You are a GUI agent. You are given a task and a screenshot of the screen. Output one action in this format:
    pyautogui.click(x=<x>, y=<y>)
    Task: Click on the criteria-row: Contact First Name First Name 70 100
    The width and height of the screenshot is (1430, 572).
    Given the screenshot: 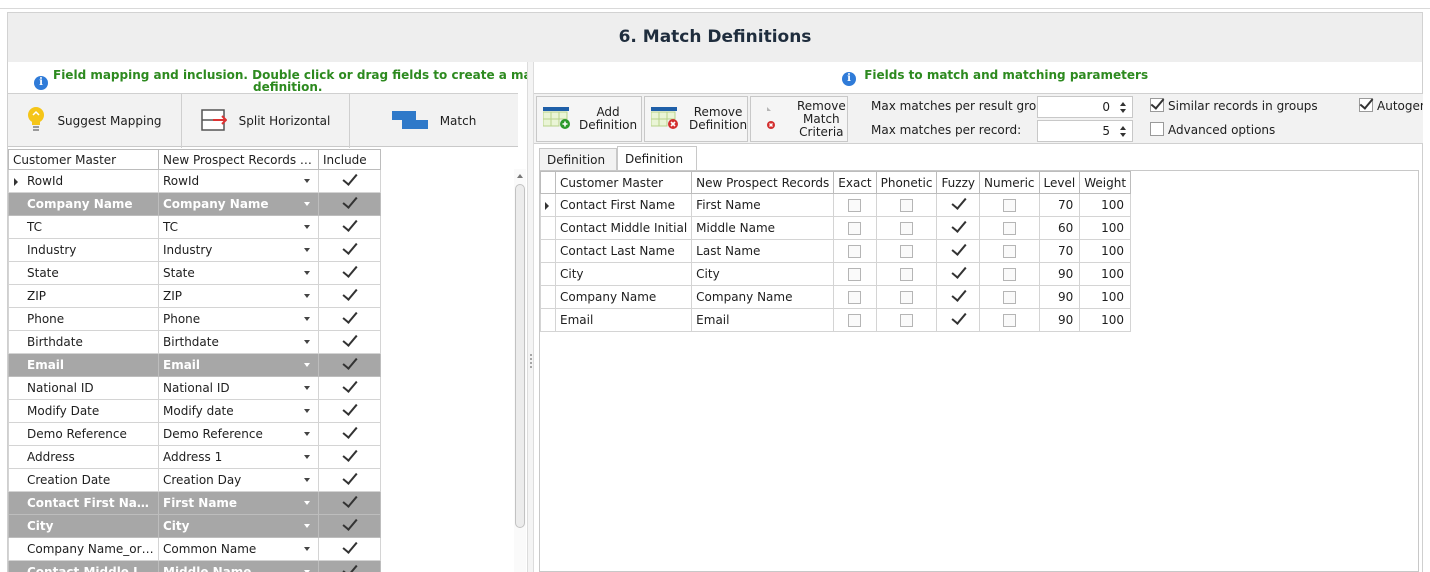 What is the action you would take?
    pyautogui.click(x=836, y=205)
    